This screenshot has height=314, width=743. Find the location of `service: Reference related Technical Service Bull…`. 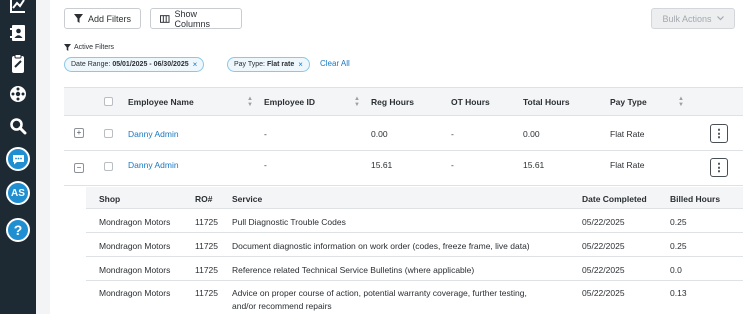

service: Reference related Technical Service Bull… is located at coordinates (353, 270).